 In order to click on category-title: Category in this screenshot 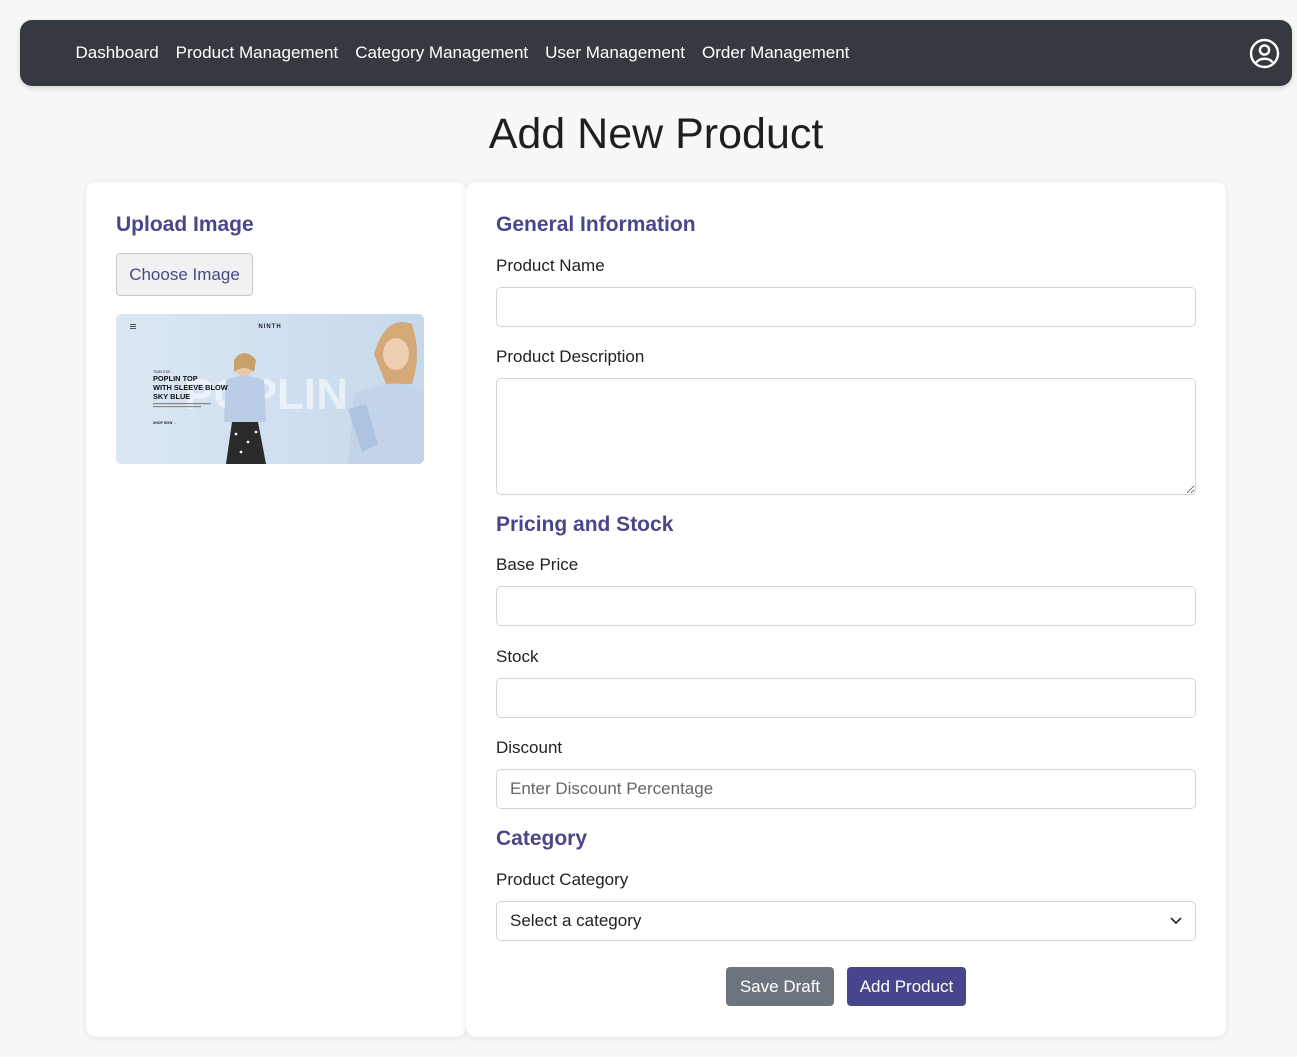, I will do `click(542, 838)`.